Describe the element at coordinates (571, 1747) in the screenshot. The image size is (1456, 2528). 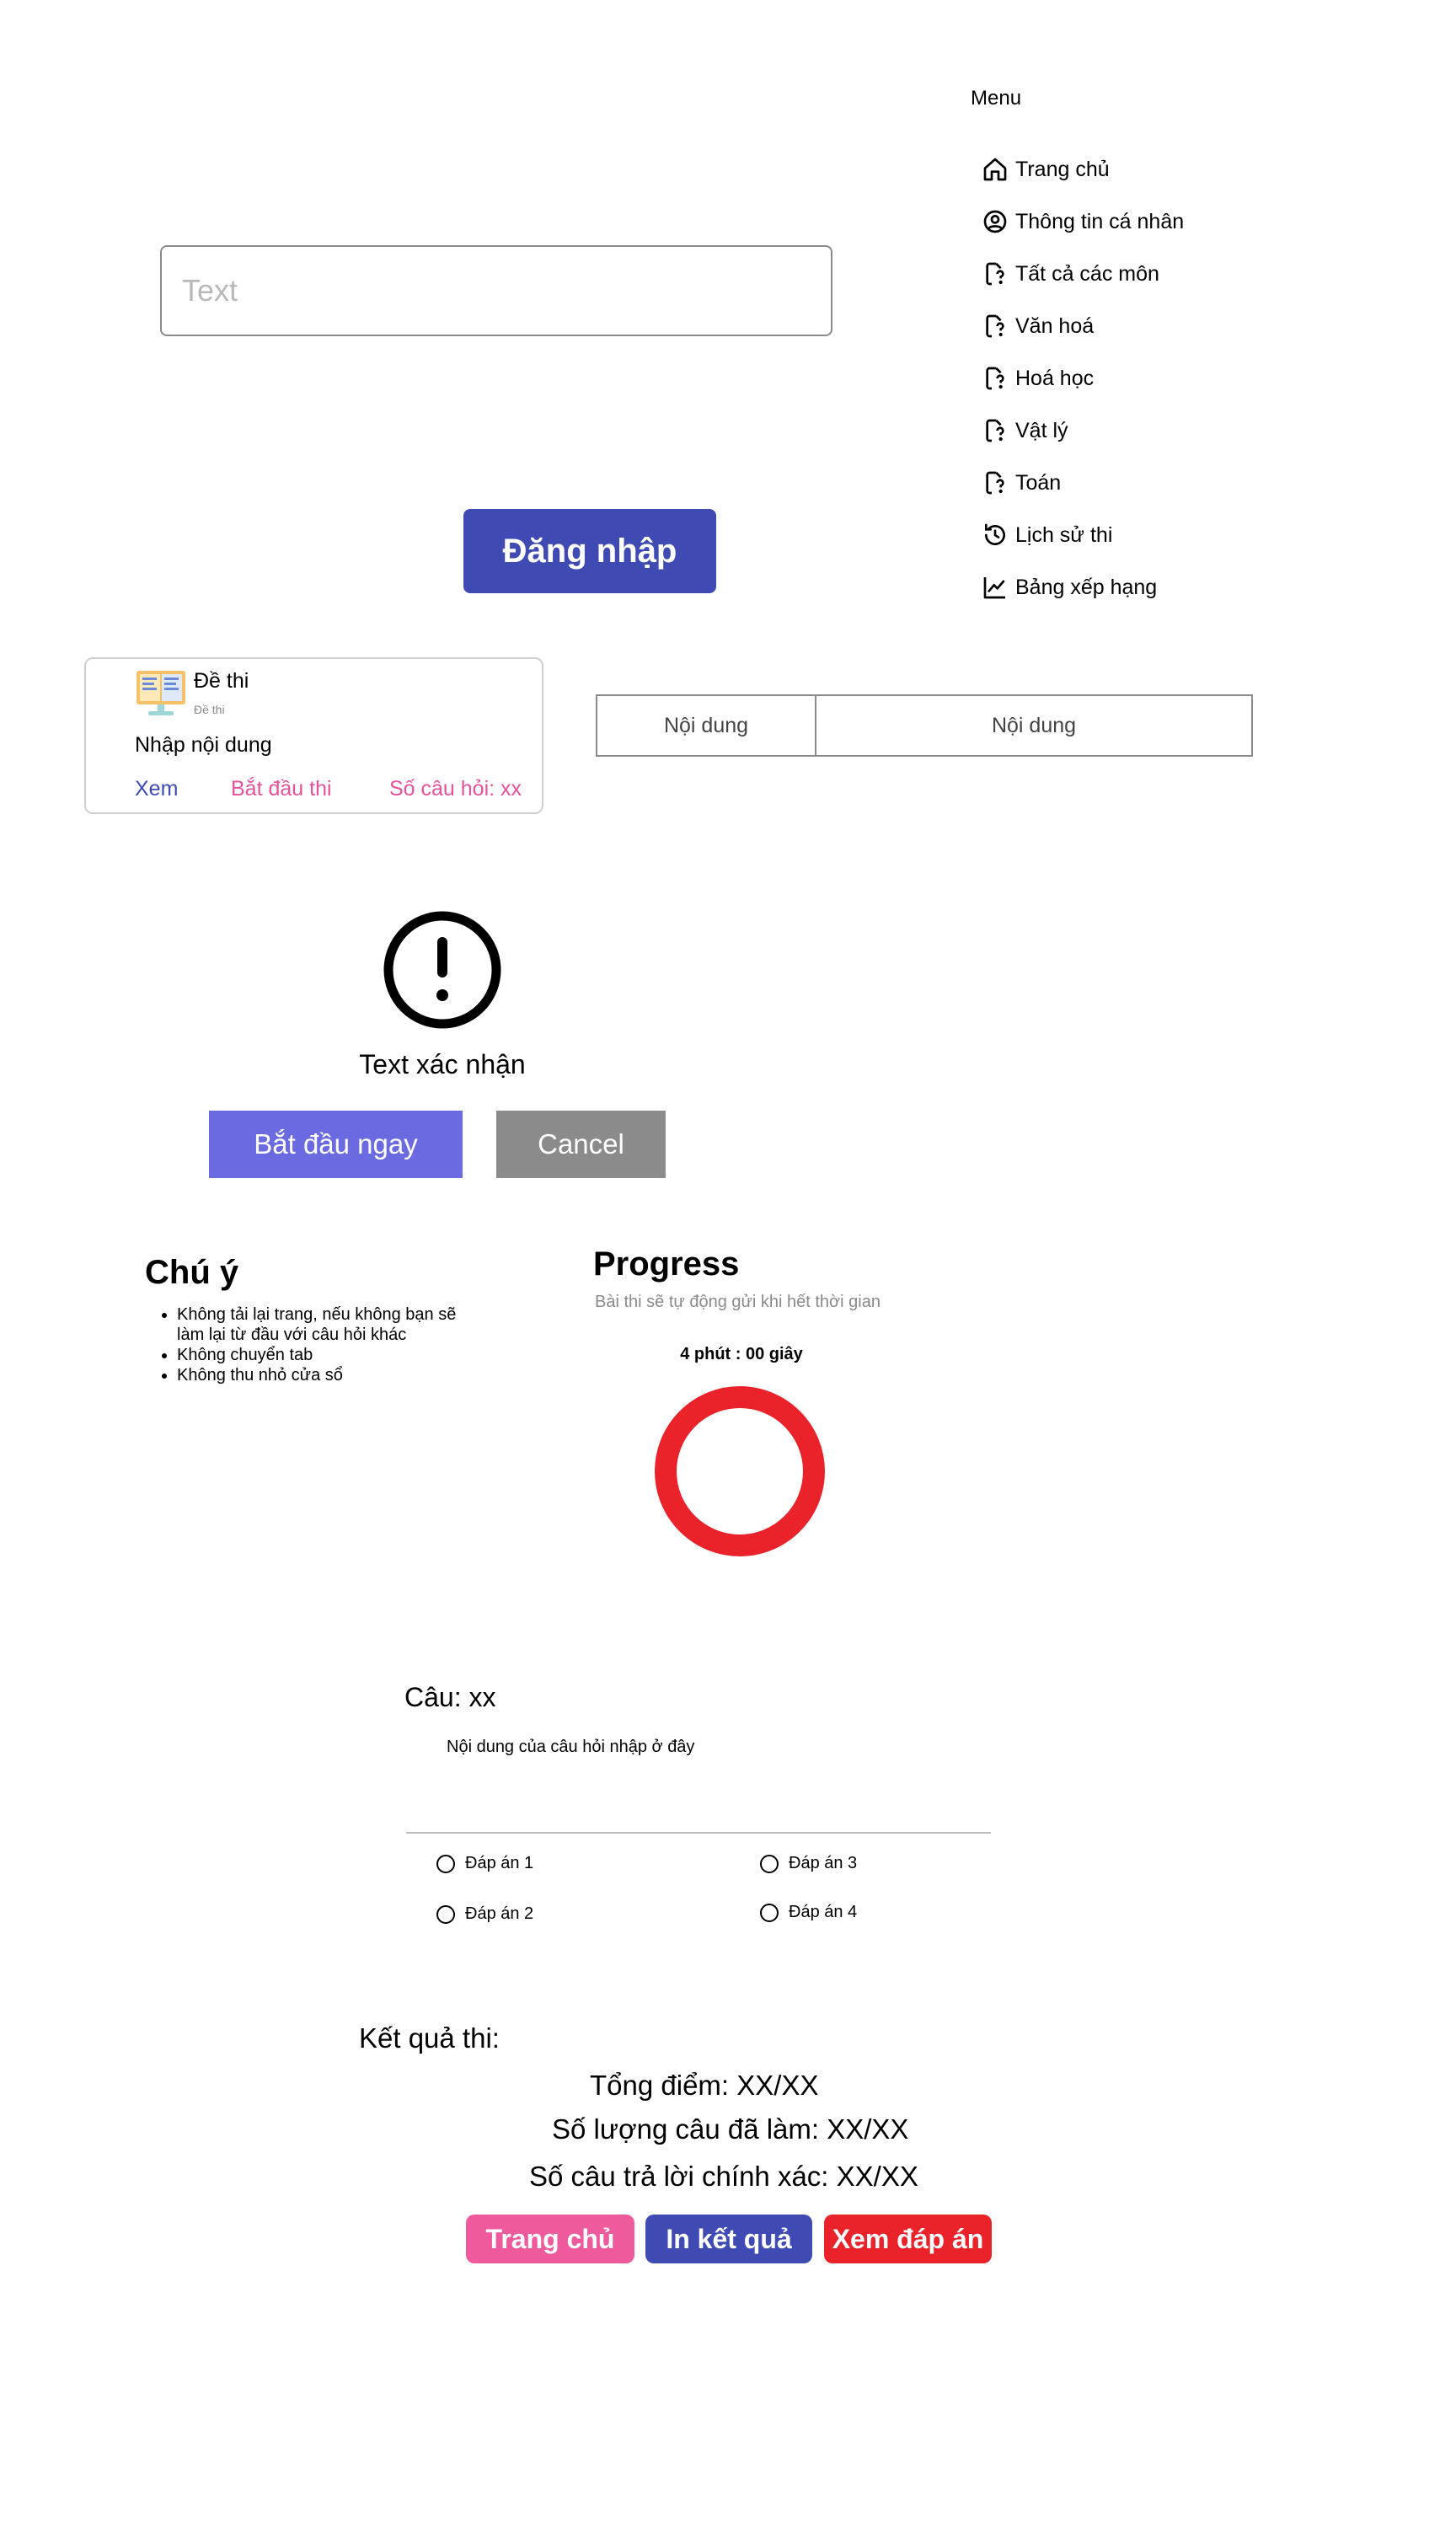
I see `question-content: Nội dung của câu hỏi nhập ở đây` at that location.